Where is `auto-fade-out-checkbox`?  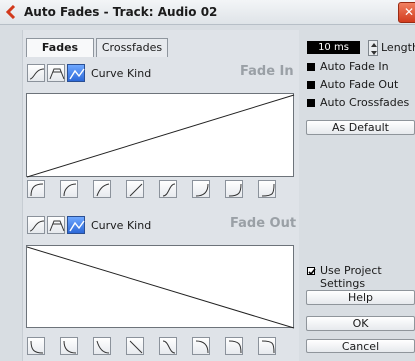
auto-fade-out-checkbox is located at coordinates (311, 85).